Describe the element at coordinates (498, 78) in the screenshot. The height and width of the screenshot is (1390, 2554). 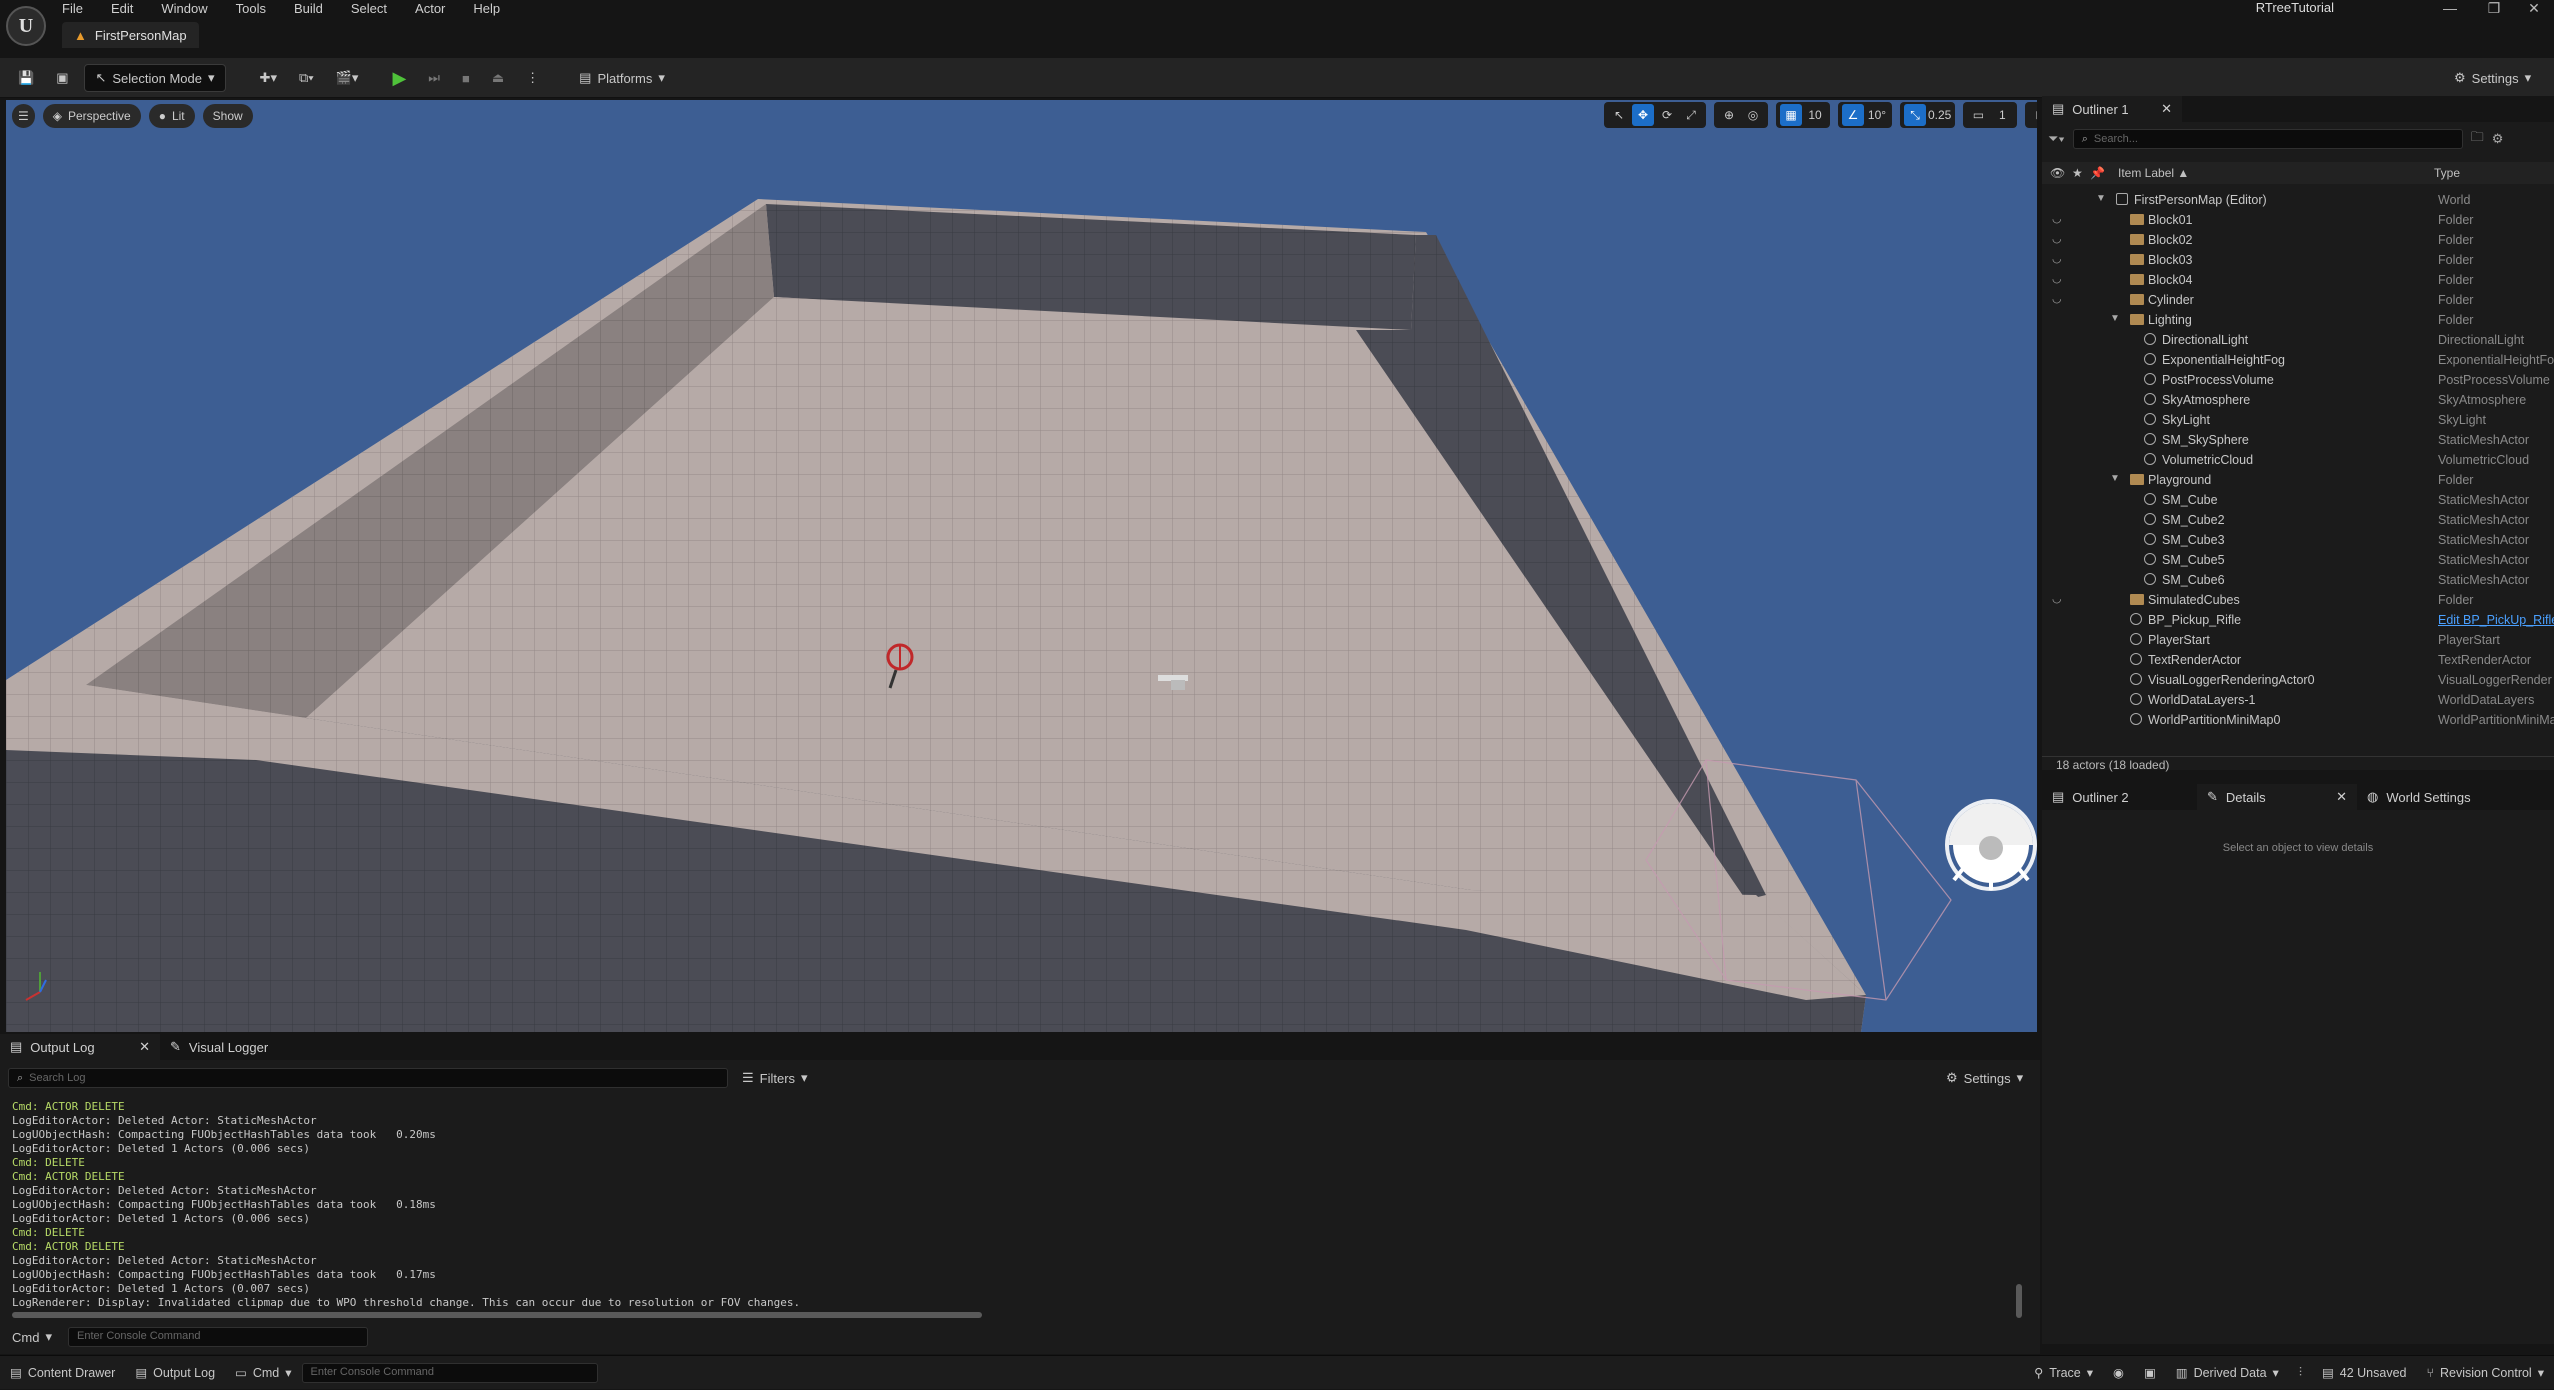
I see `eject-button: ⏏` at that location.